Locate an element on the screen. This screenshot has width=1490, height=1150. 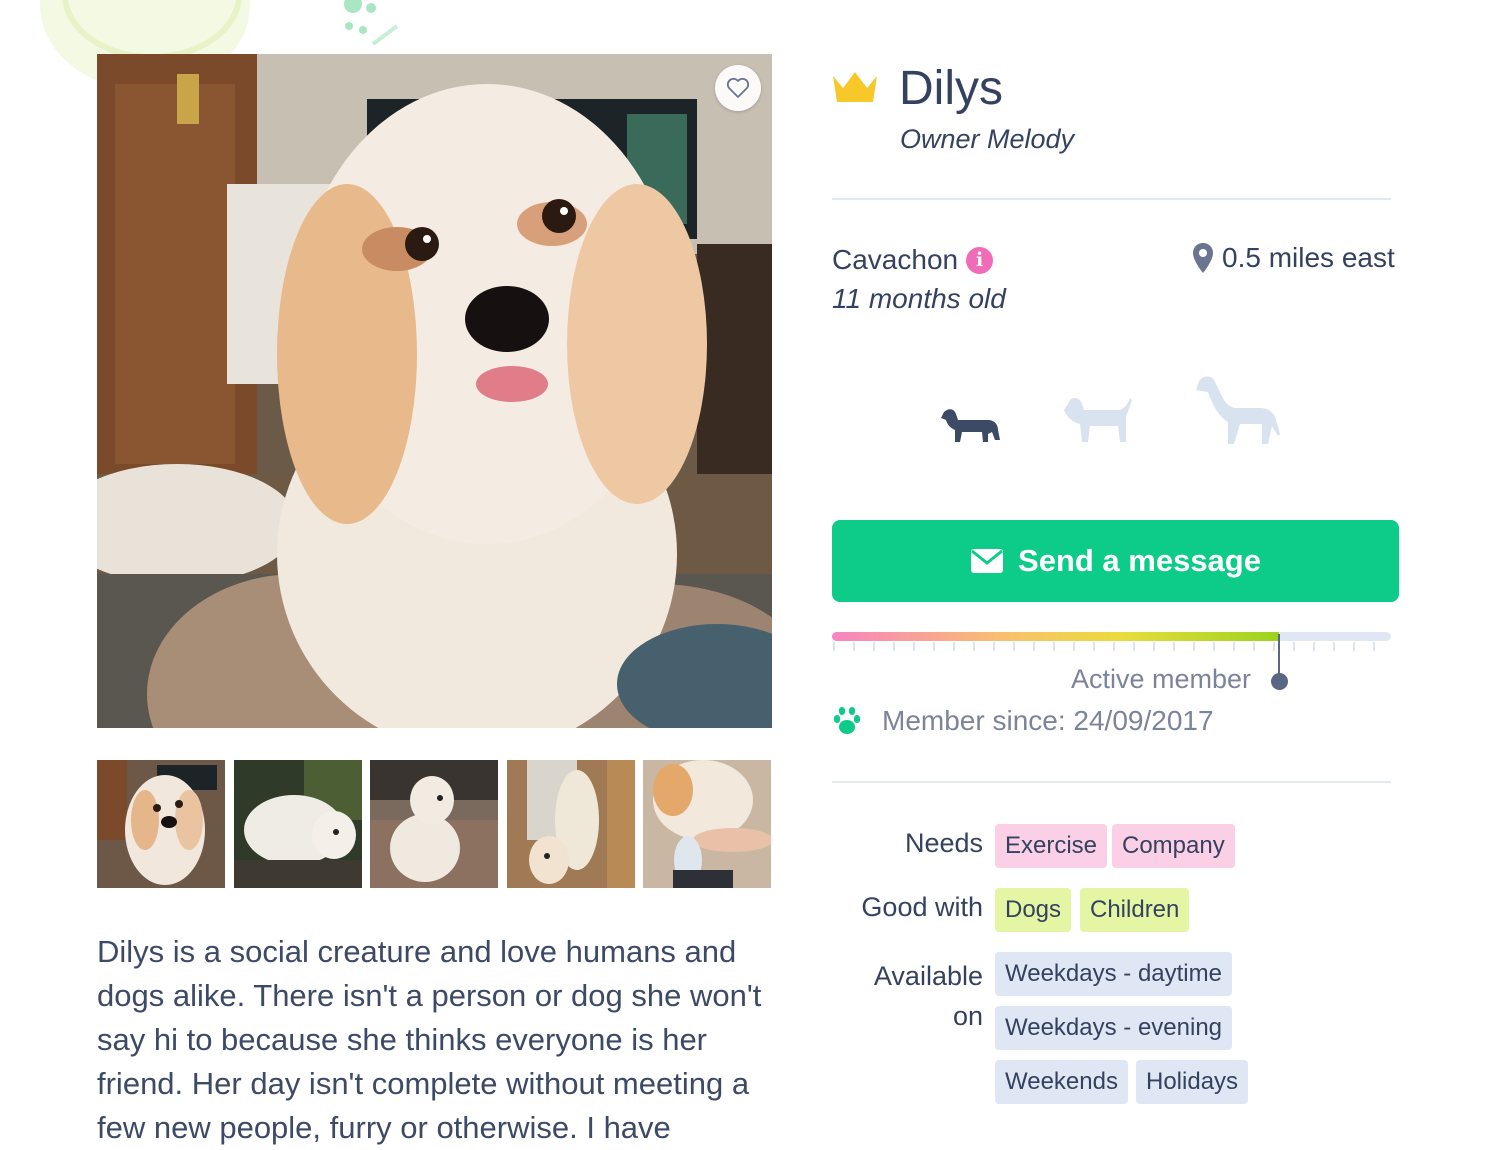
activity-label: Active member is located at coordinates (1161, 679).